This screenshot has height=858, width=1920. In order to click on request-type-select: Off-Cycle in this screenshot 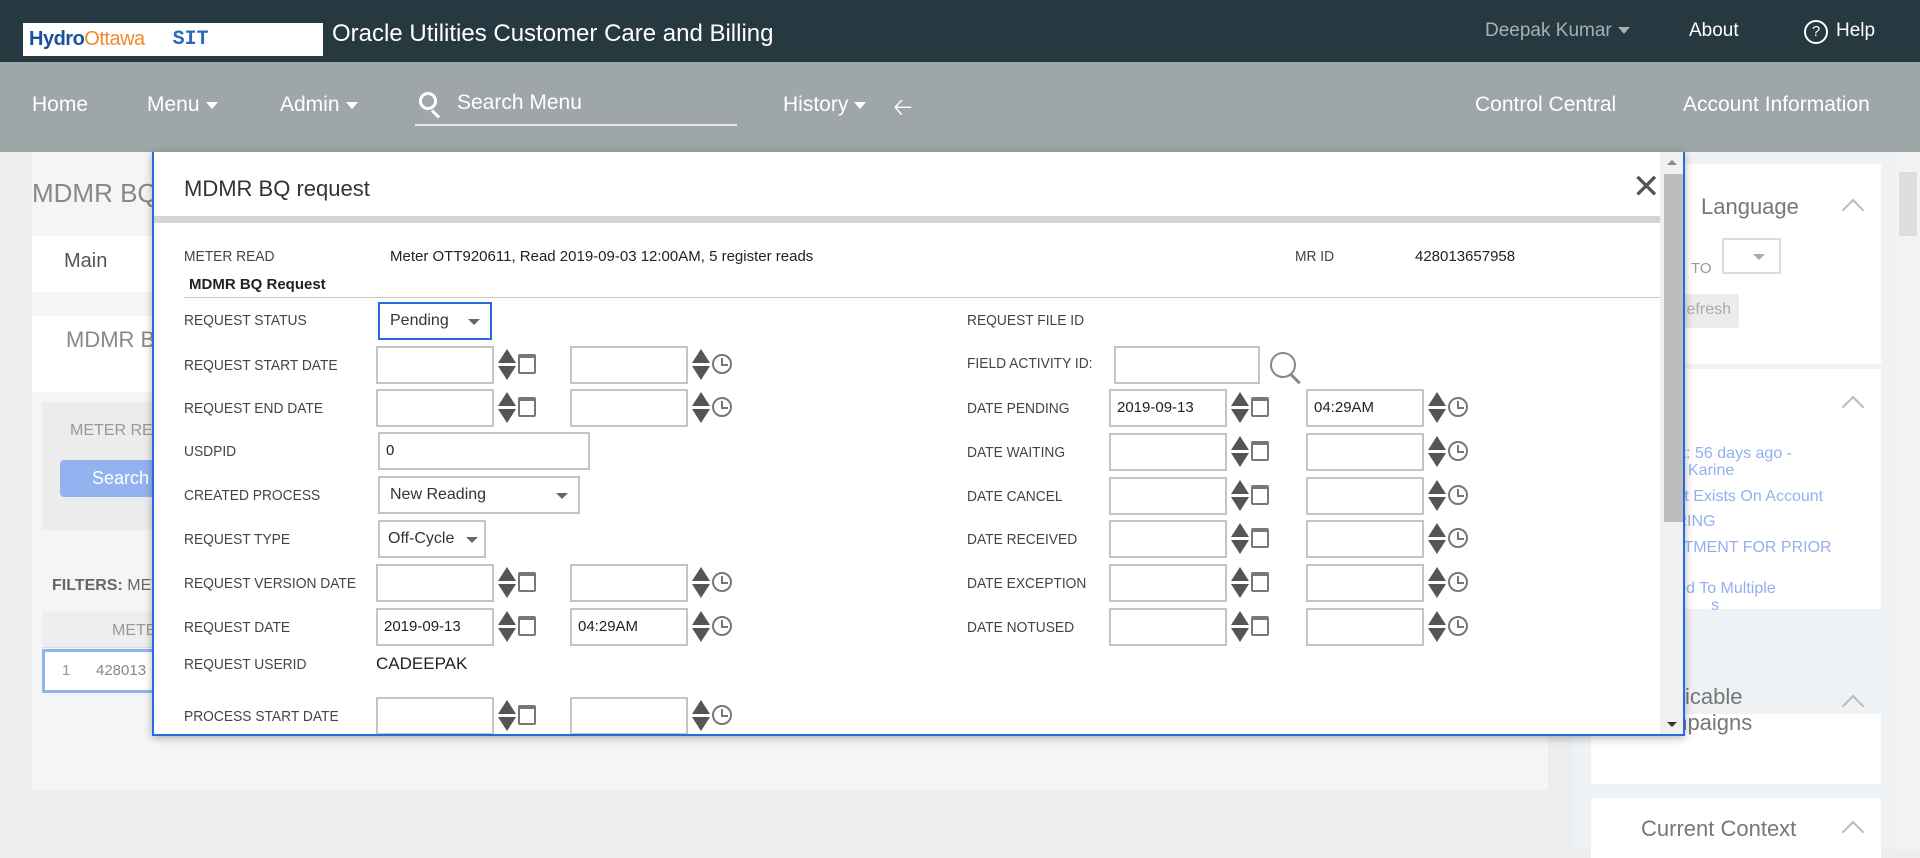, I will do `click(432, 539)`.